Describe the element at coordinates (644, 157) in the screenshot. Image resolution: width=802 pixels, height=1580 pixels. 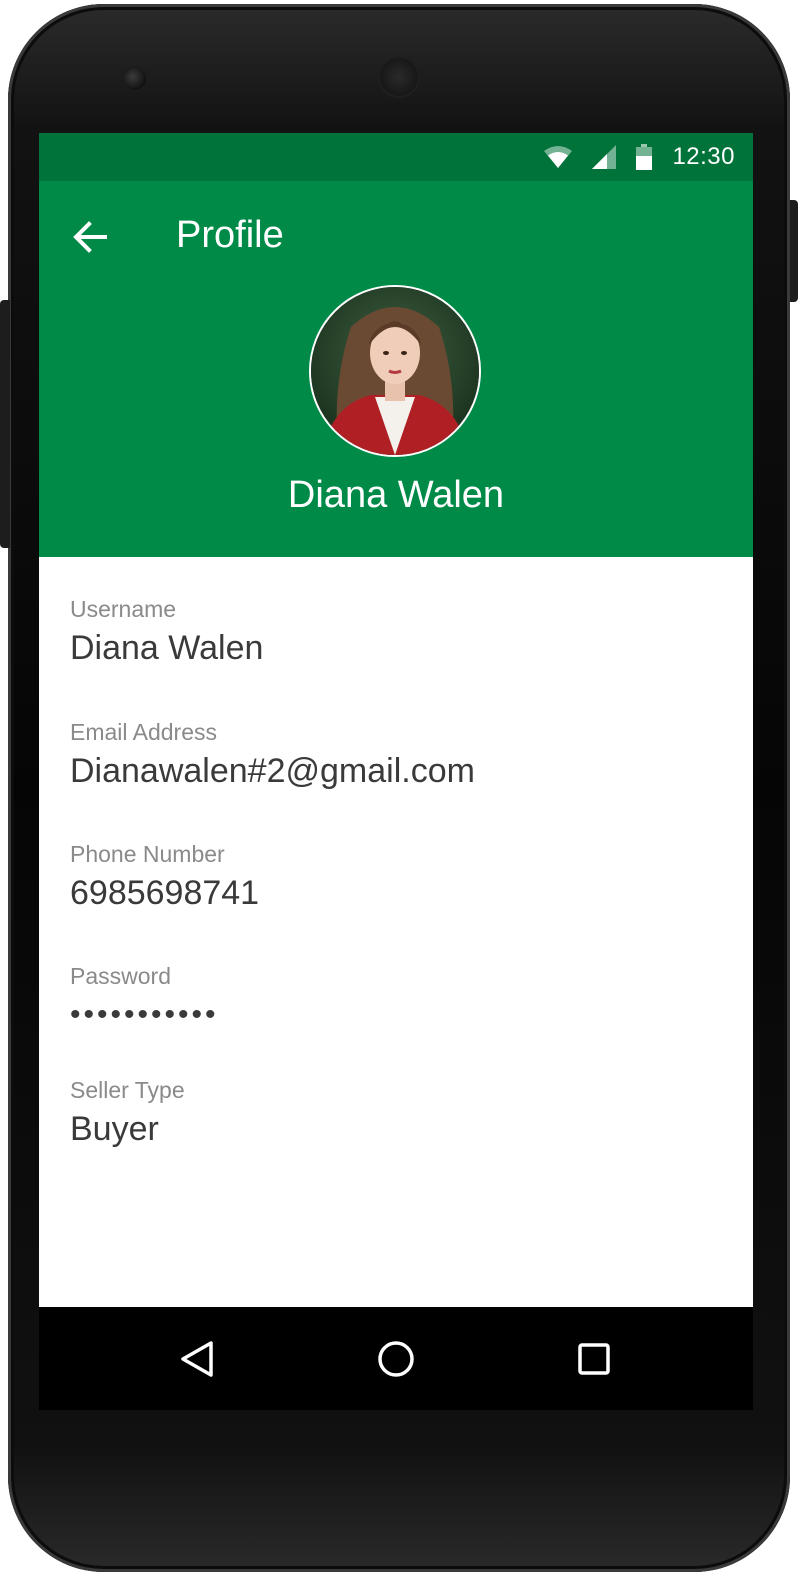
I see `battery-icon` at that location.